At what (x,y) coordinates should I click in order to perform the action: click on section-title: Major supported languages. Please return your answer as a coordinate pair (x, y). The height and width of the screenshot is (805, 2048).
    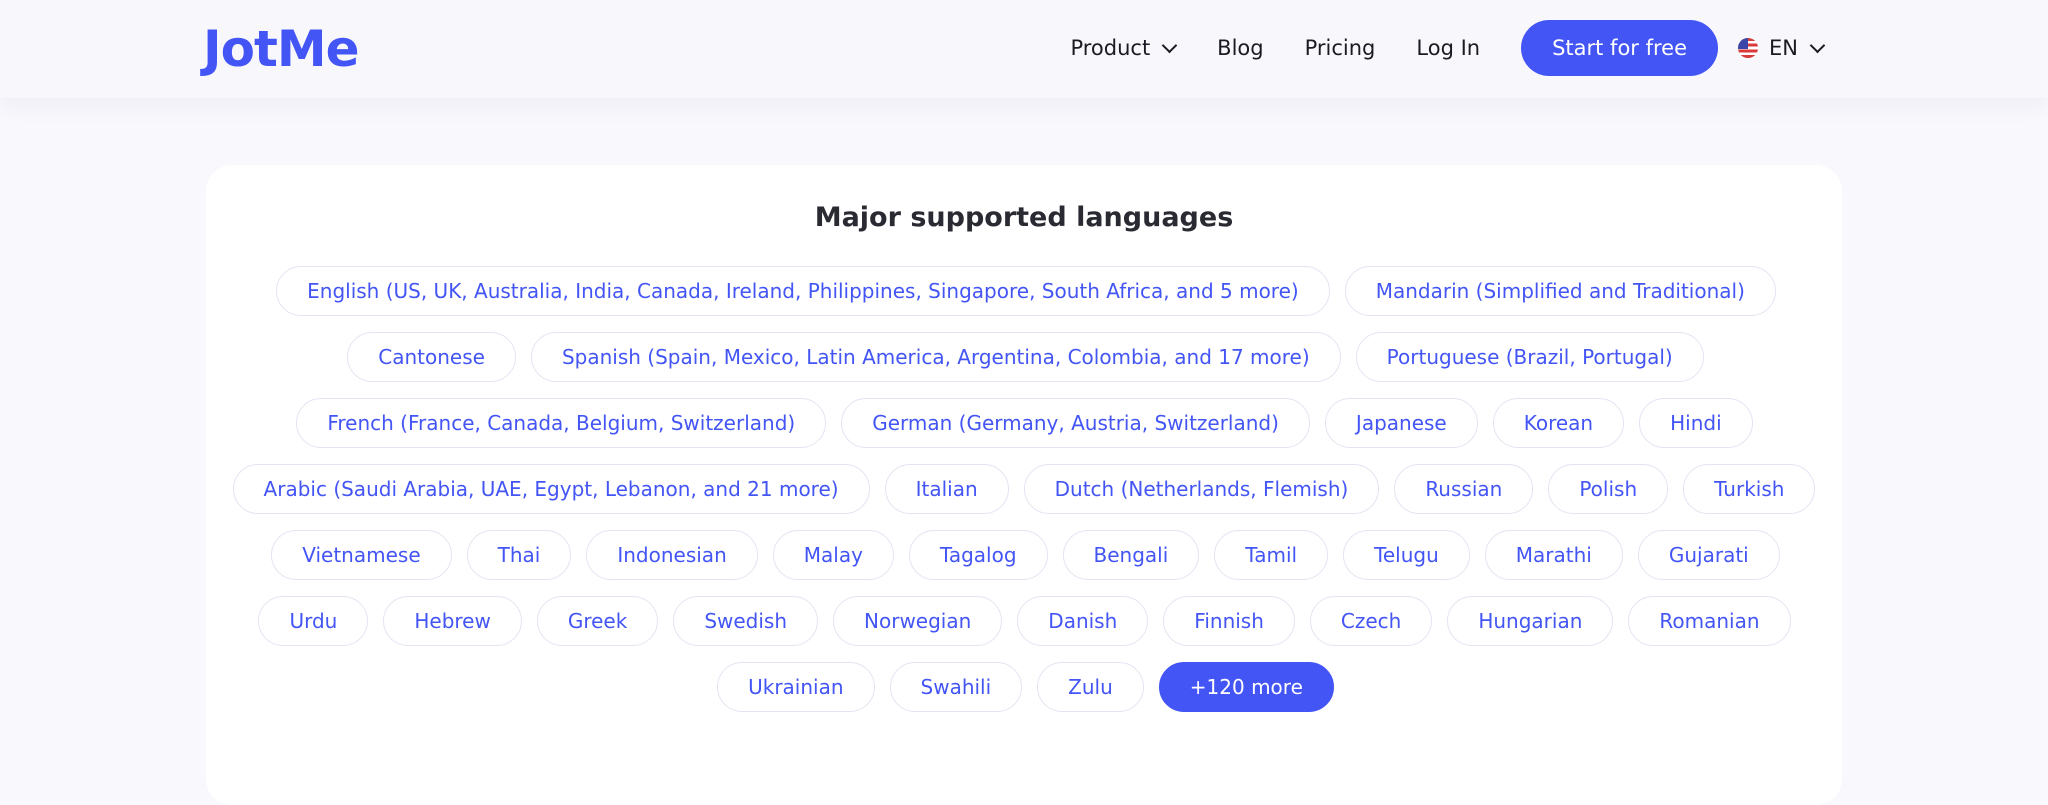
    Looking at the image, I should click on (1024, 217).